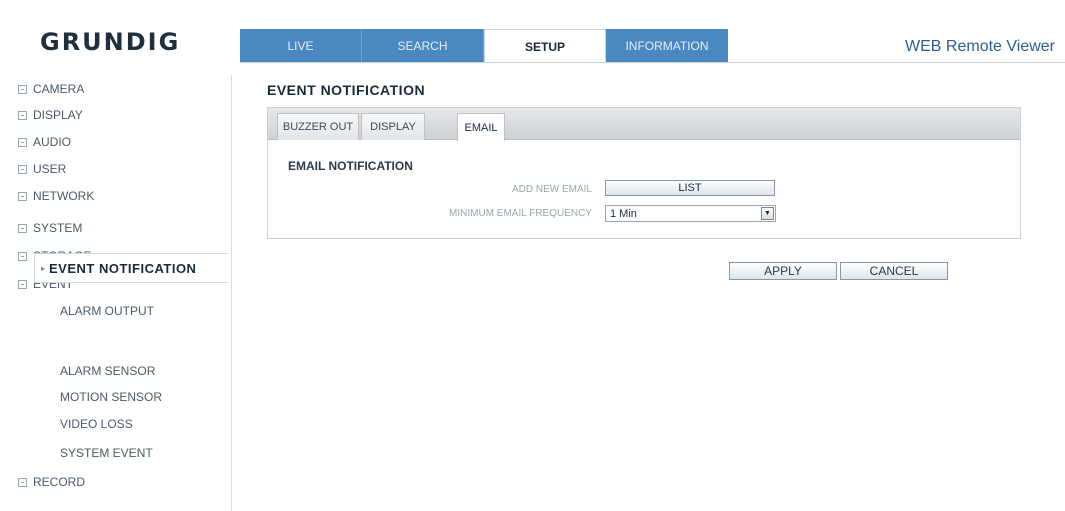  I want to click on list-button: LIST, so click(690, 188).